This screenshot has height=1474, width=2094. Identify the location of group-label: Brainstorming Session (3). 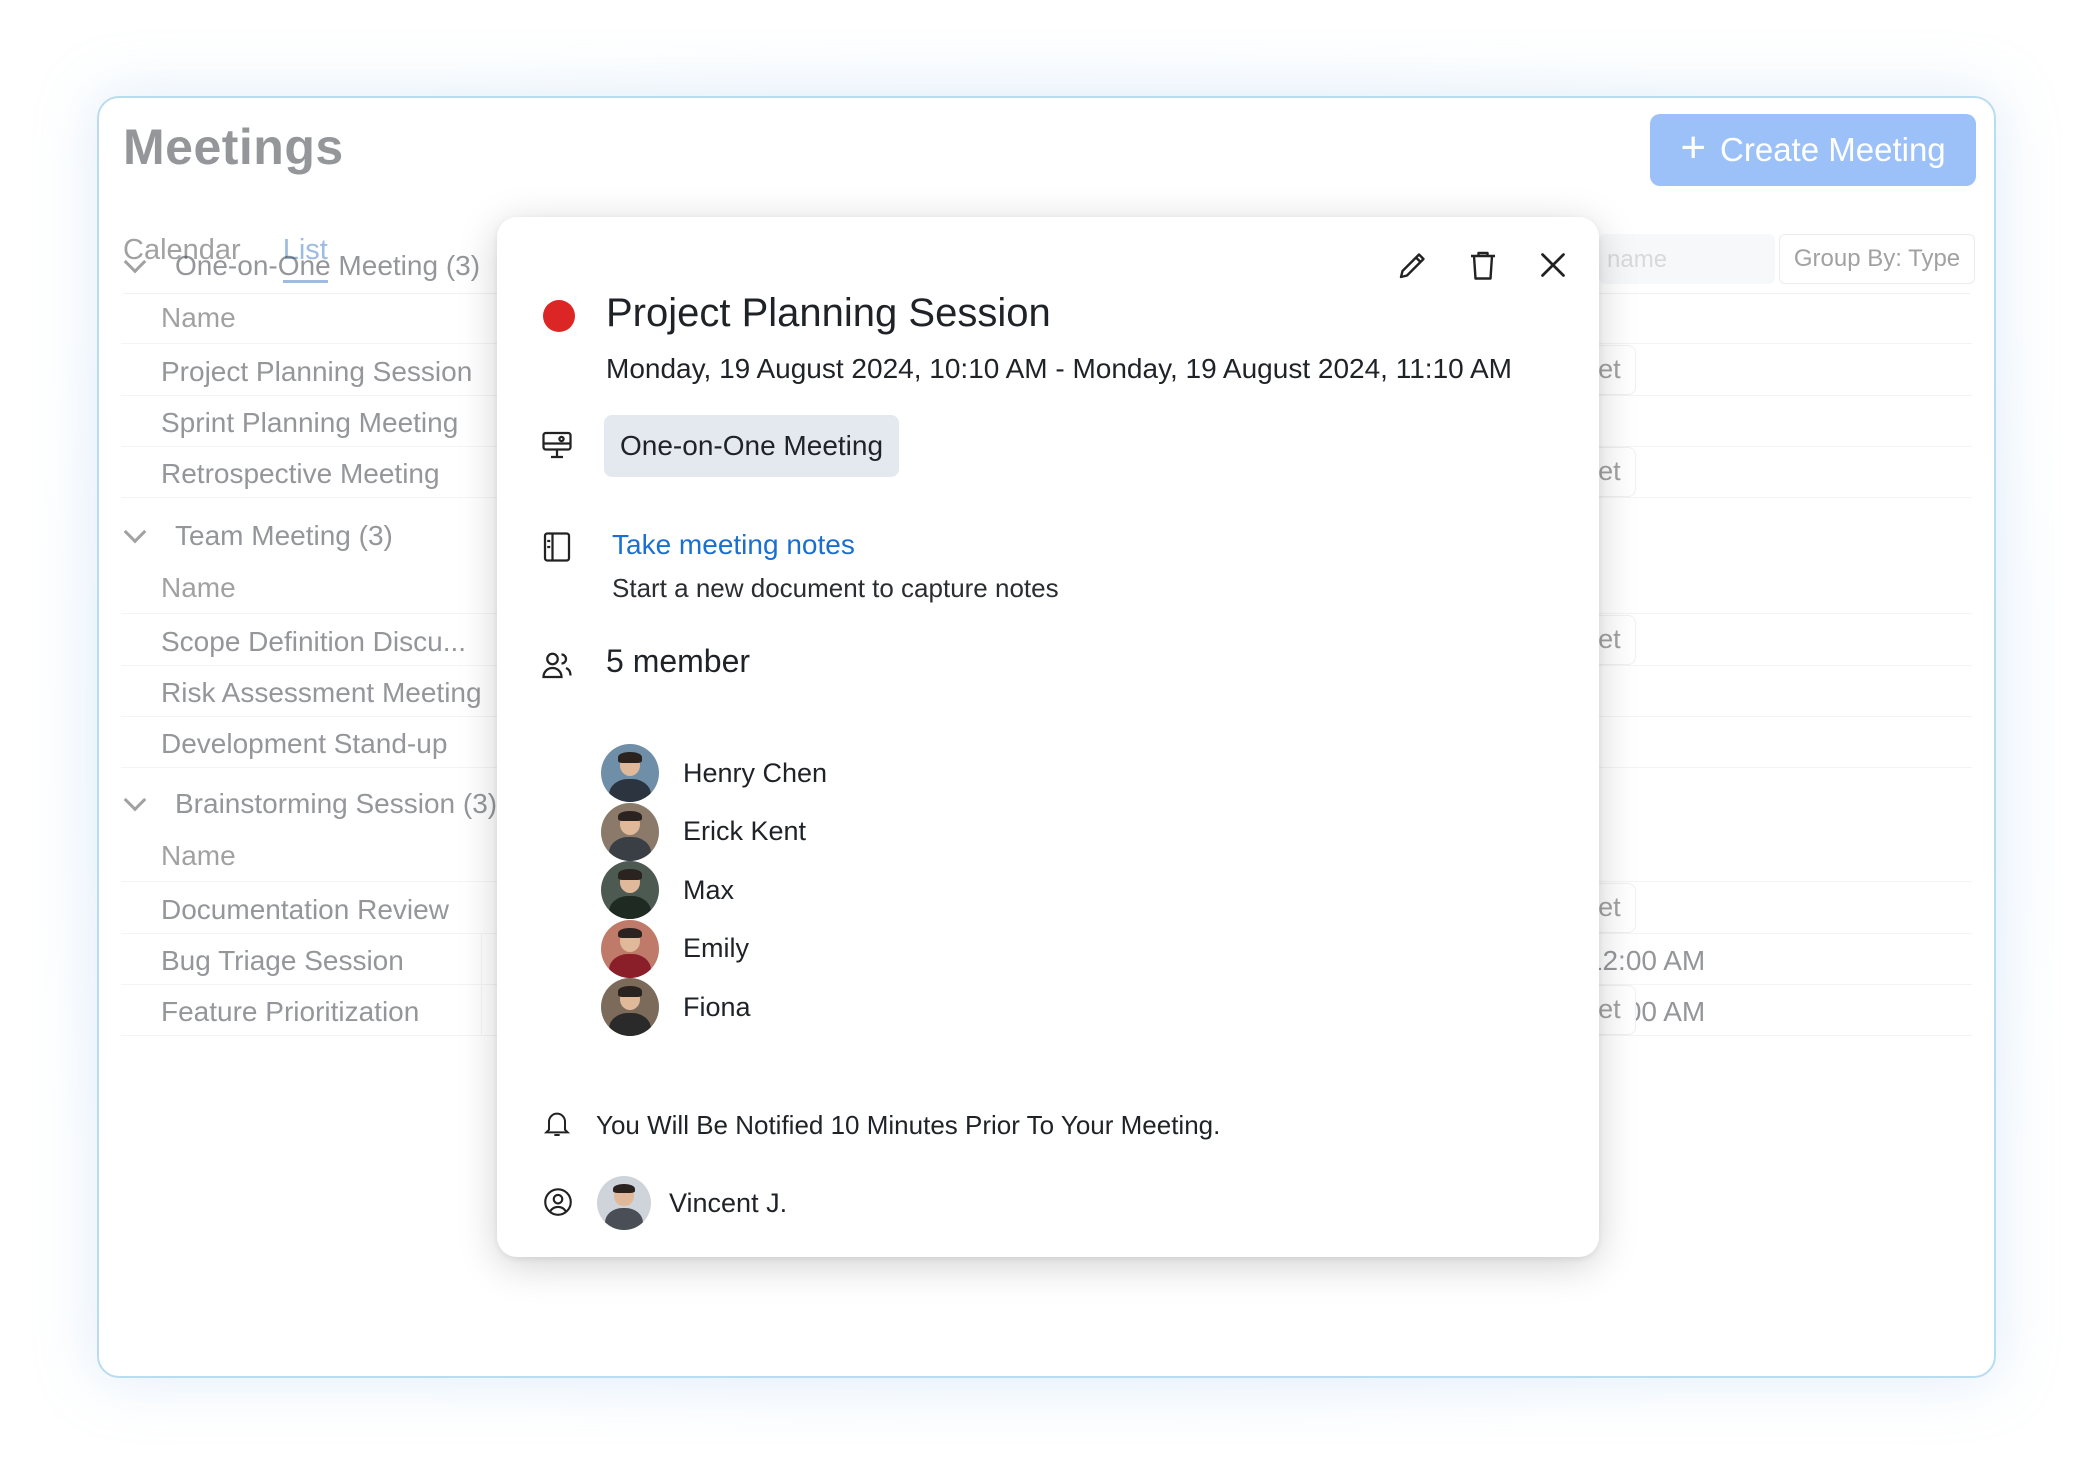
(336, 803).